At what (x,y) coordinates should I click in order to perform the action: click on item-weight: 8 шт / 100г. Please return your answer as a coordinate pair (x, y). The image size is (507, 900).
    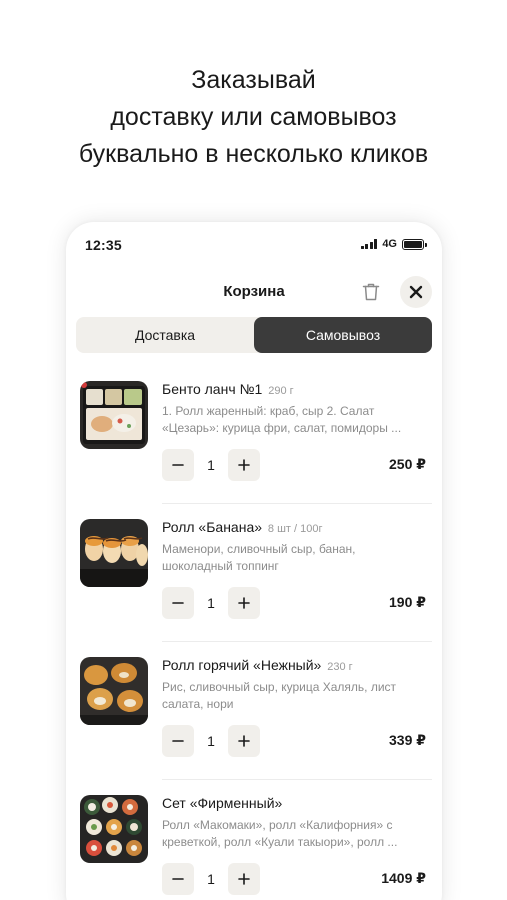
    Looking at the image, I should click on (295, 529).